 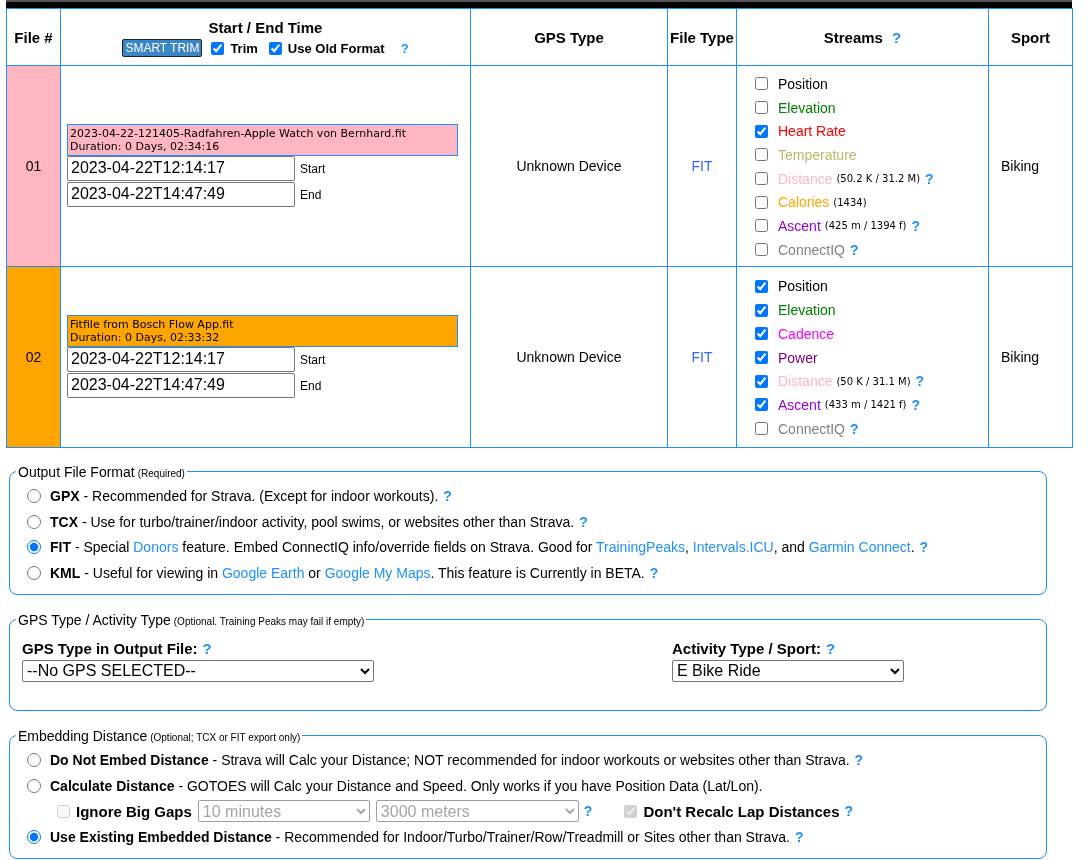 I want to click on option-description: Calculate Distance - GOTOES will Calc your Distance and Speed. Only works if you have Position Data (Lat/Lon)., so click(x=406, y=785).